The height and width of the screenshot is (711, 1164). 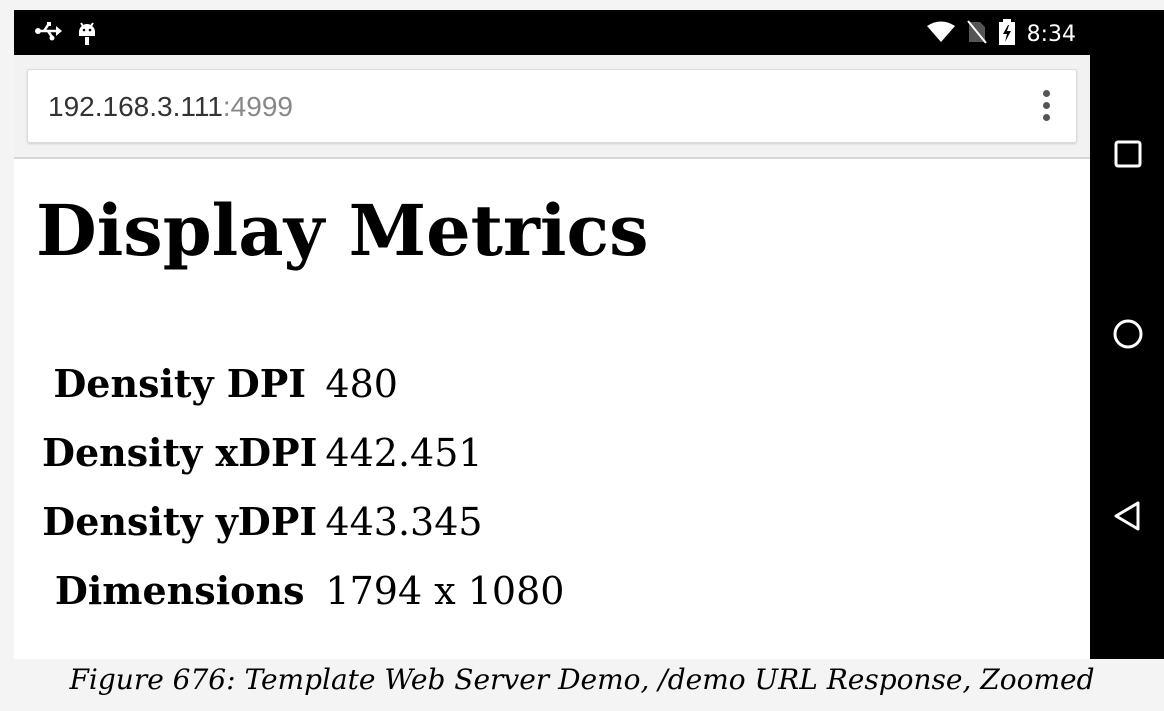 What do you see at coordinates (48, 35) in the screenshot?
I see `usb-icon` at bounding box center [48, 35].